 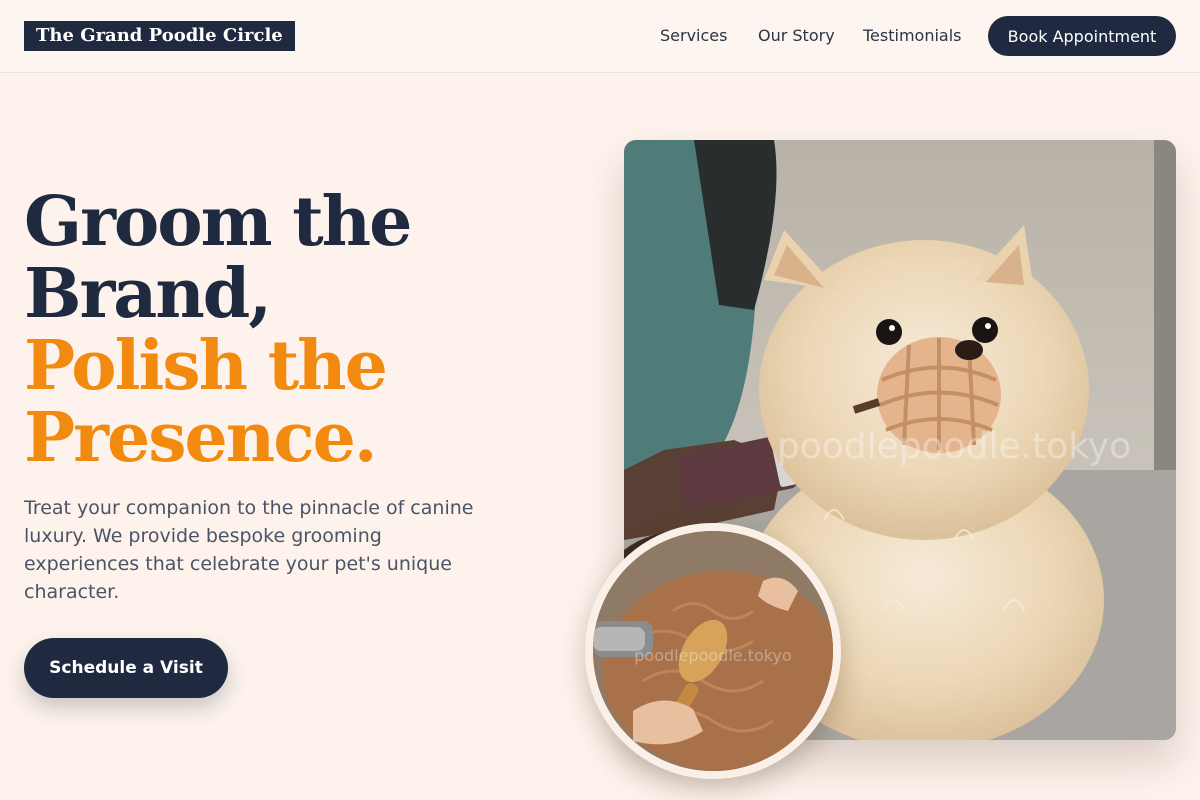 What do you see at coordinates (712, 655) in the screenshot?
I see `inset-photo-watermark: poodlepoodle.tokyo` at bounding box center [712, 655].